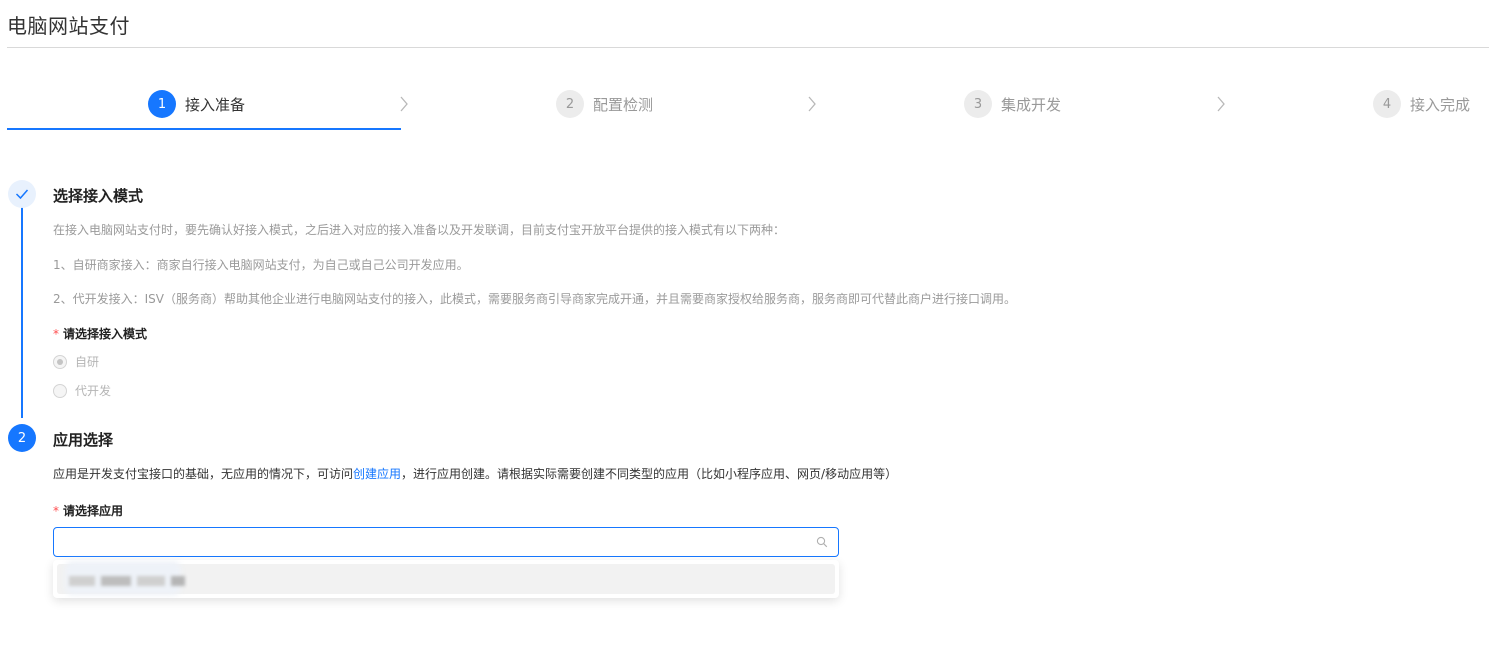 The width and height of the screenshot is (1489, 645). Describe the element at coordinates (83, 440) in the screenshot. I see `section-title-app: 应用选择` at that location.